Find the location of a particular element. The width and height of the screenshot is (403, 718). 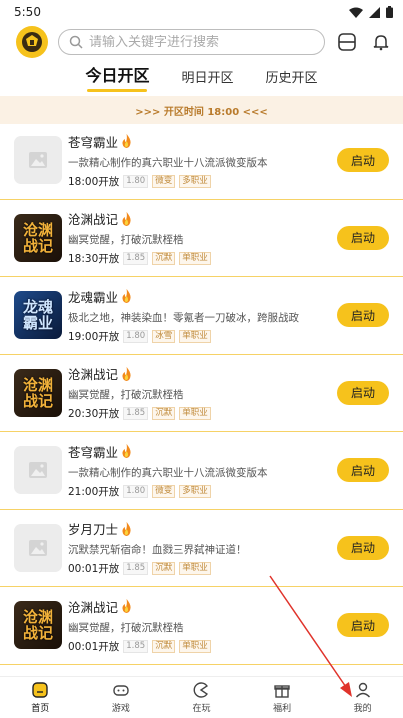

scan-button is located at coordinates (347, 42).